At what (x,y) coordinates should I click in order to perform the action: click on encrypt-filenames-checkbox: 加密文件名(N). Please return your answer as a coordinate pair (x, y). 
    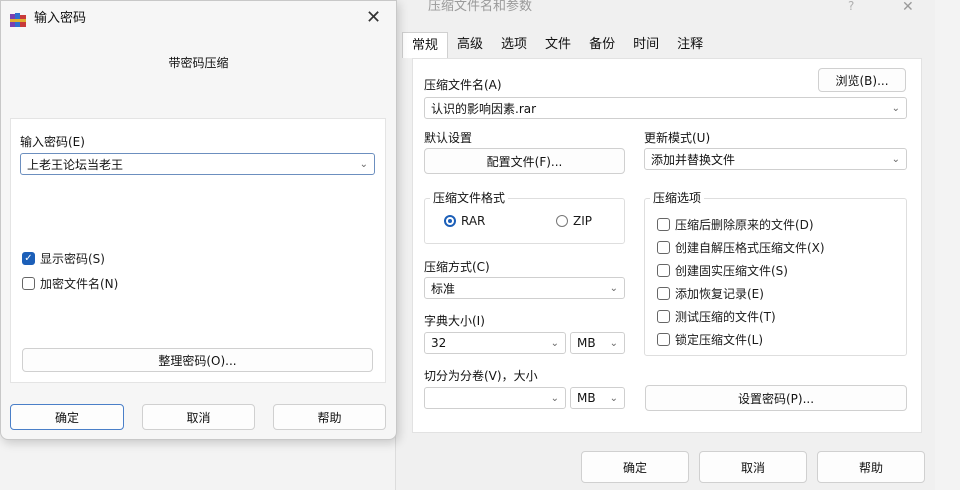
    Looking at the image, I should click on (70, 283).